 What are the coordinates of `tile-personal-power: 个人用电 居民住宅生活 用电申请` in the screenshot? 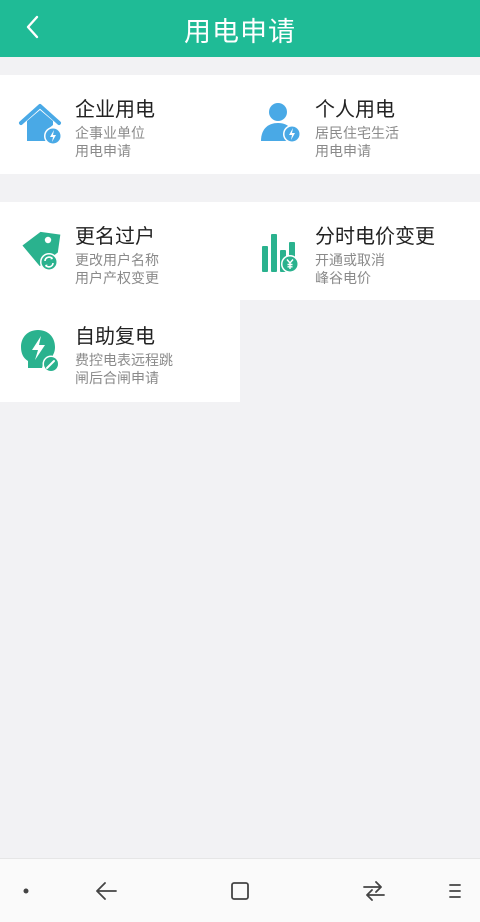 It's located at (360, 124).